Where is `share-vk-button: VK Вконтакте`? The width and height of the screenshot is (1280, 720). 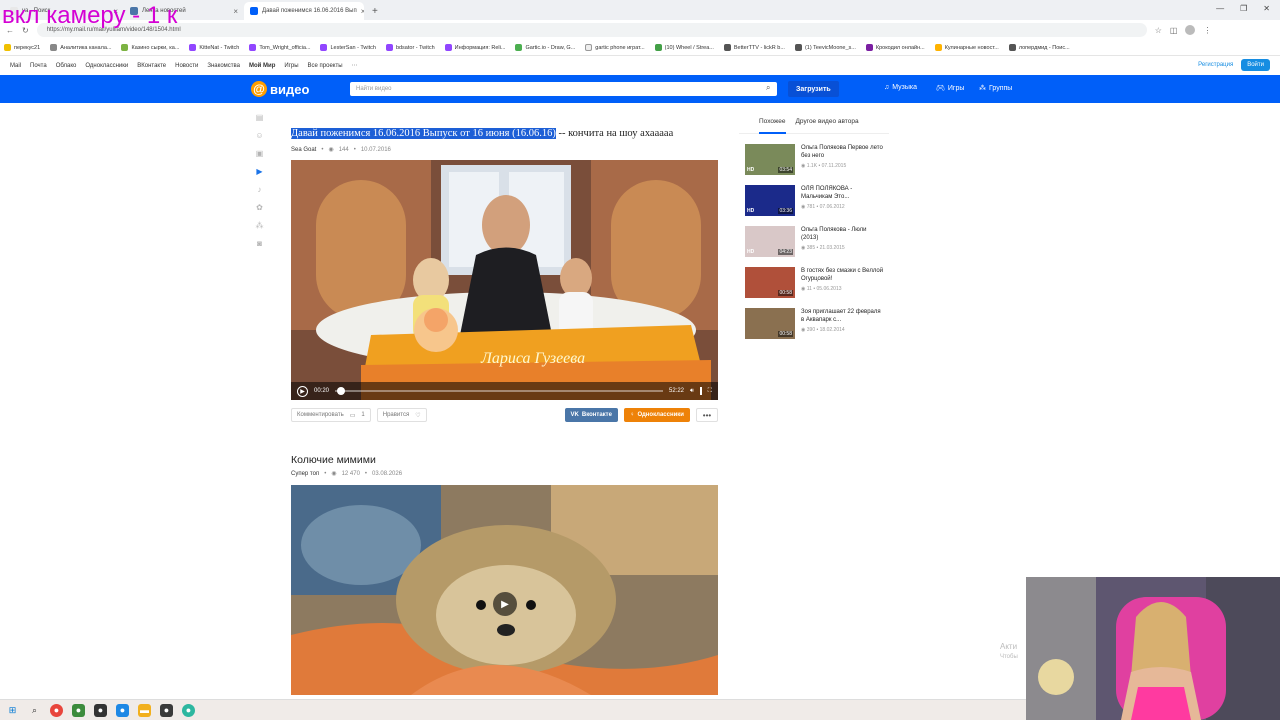 share-vk-button: VK Вконтакте is located at coordinates (591, 415).